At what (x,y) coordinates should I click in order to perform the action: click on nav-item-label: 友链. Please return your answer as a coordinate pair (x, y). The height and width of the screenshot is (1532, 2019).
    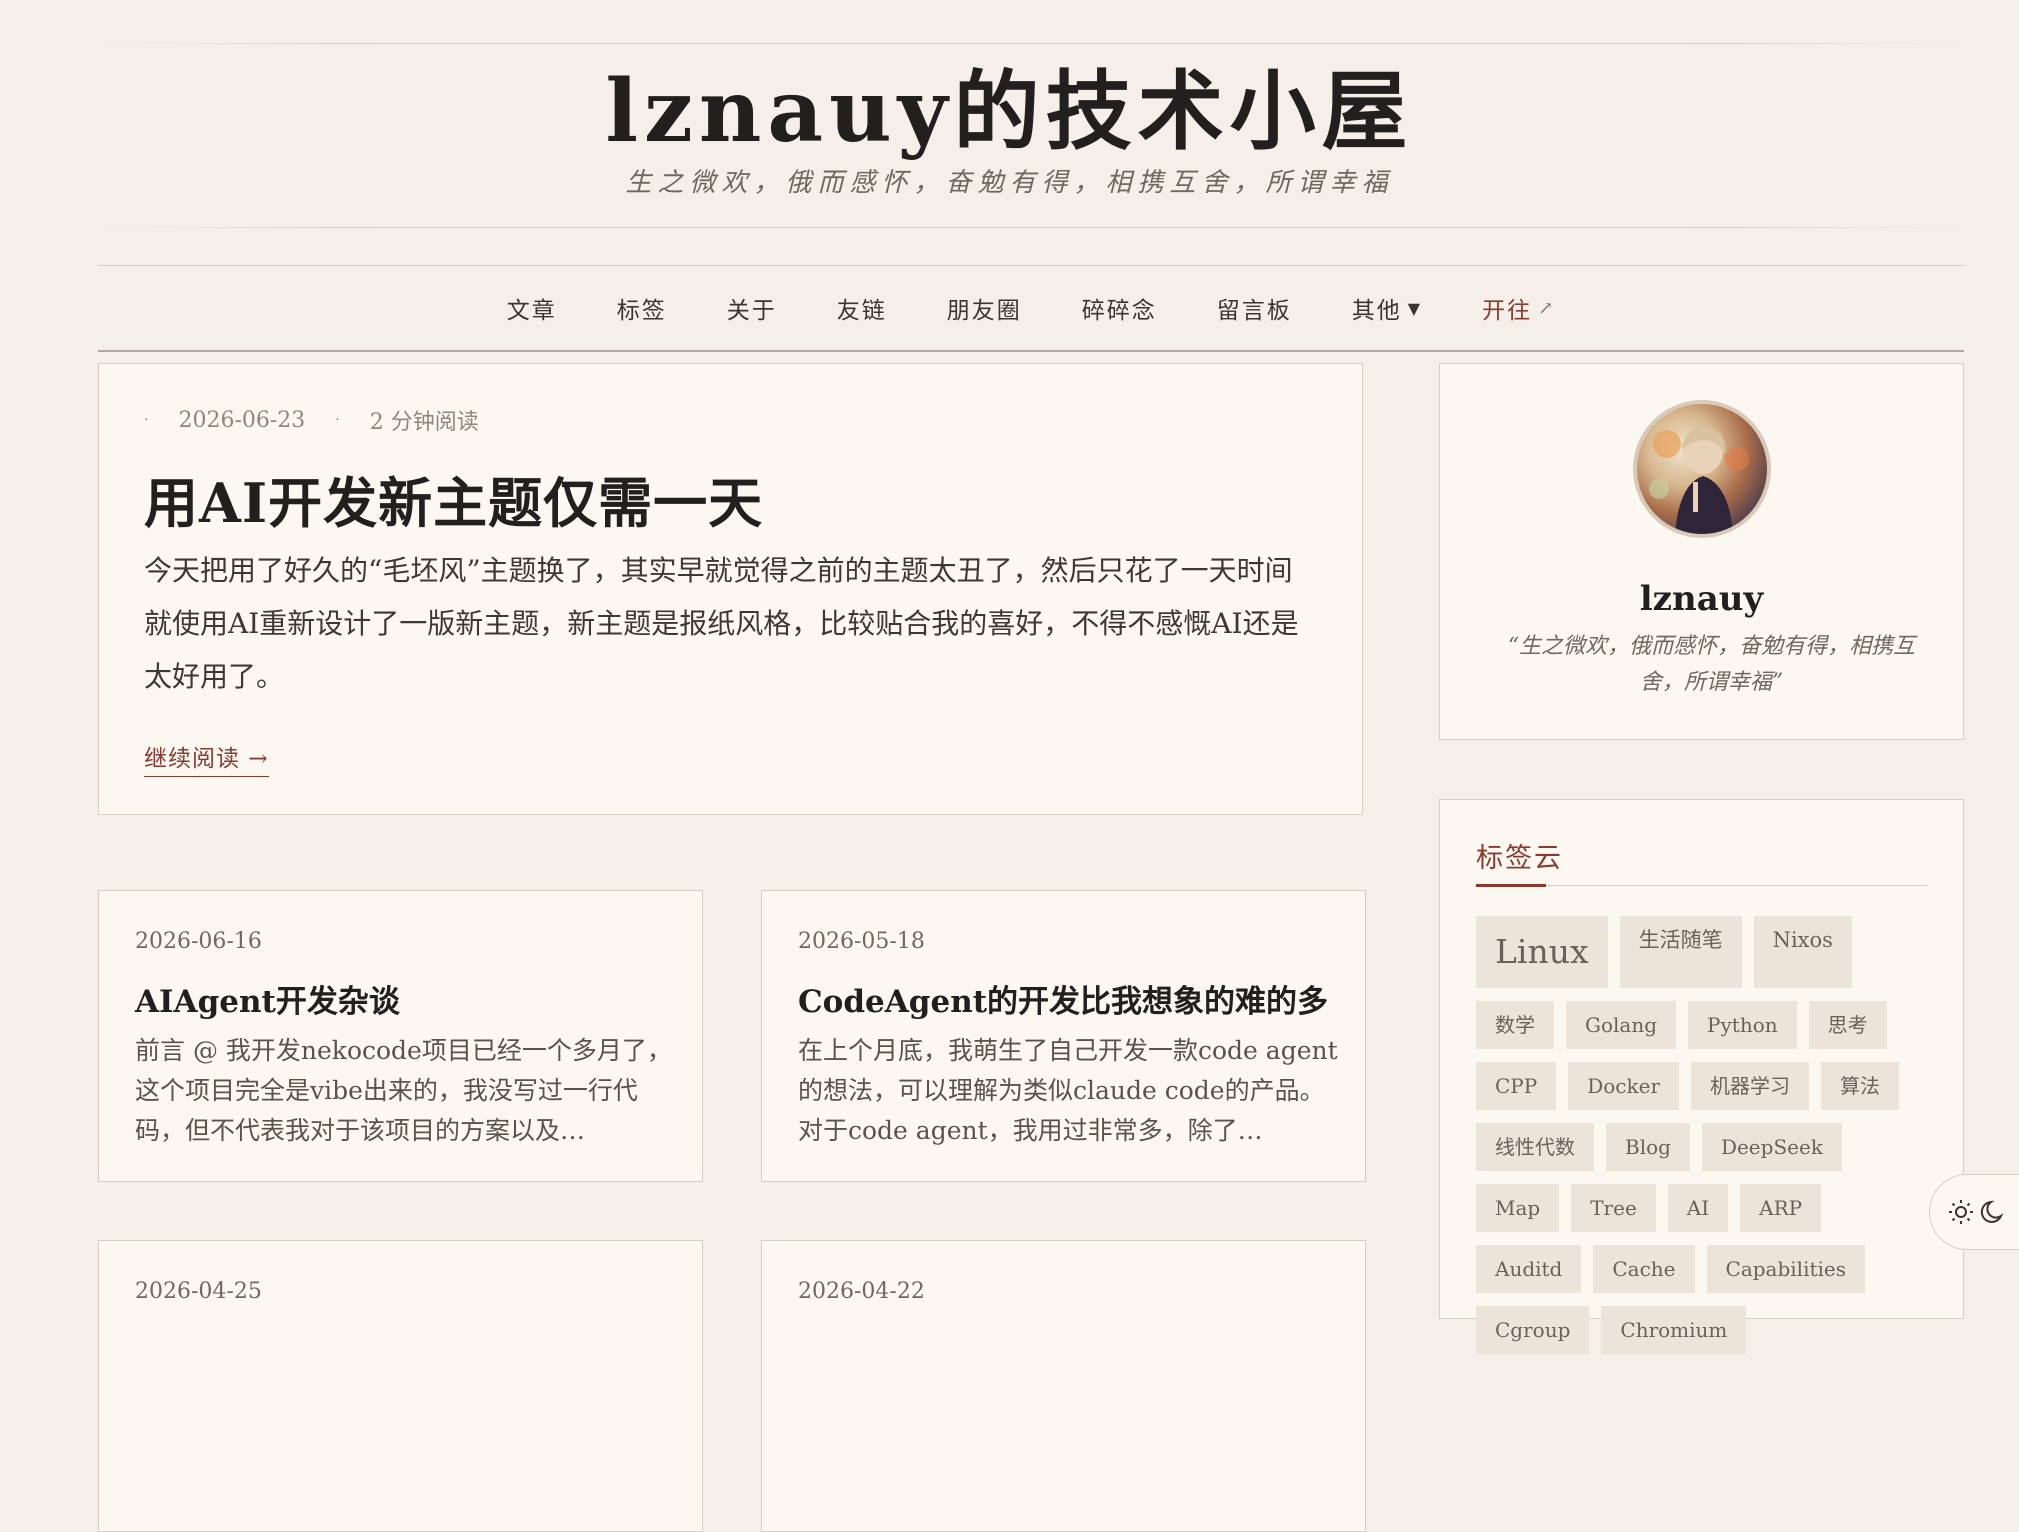
    Looking at the image, I should click on (861, 311).